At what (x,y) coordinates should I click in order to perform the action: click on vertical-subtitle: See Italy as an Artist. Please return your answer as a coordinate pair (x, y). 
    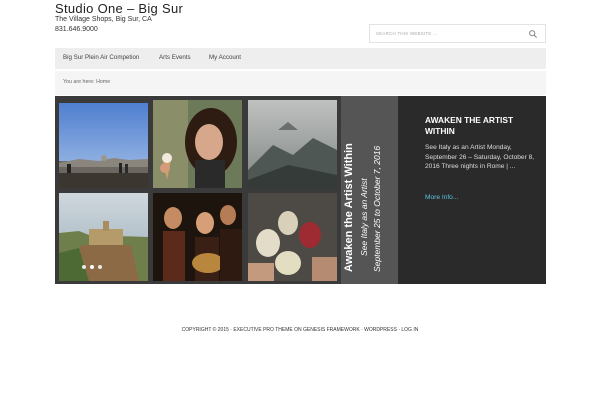
    Looking at the image, I should click on (364, 217).